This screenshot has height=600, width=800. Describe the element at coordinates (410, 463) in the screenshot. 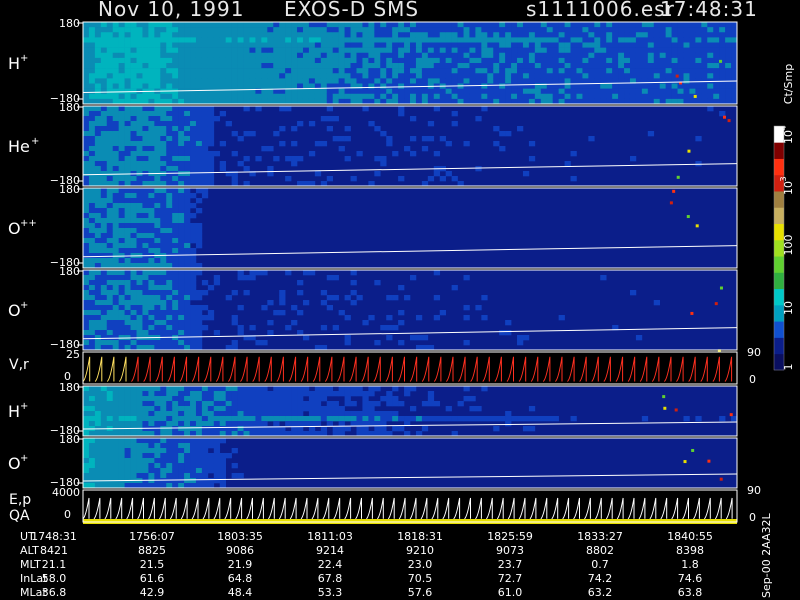

I see `panel-p6` at that location.